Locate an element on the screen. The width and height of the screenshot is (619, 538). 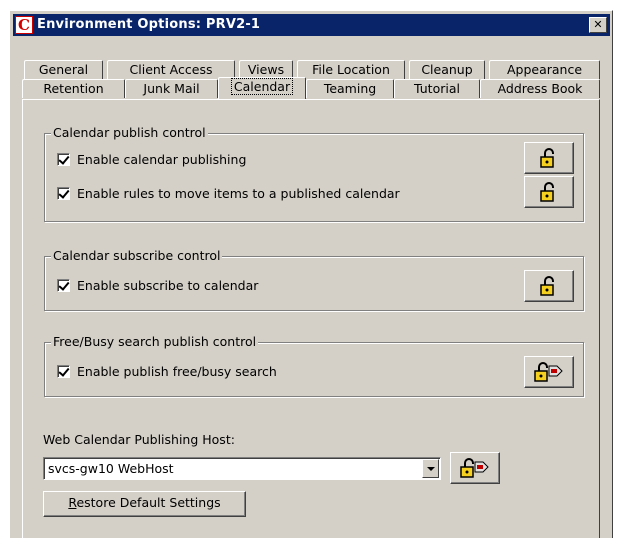
lock-button-publishing is located at coordinates (549, 158).